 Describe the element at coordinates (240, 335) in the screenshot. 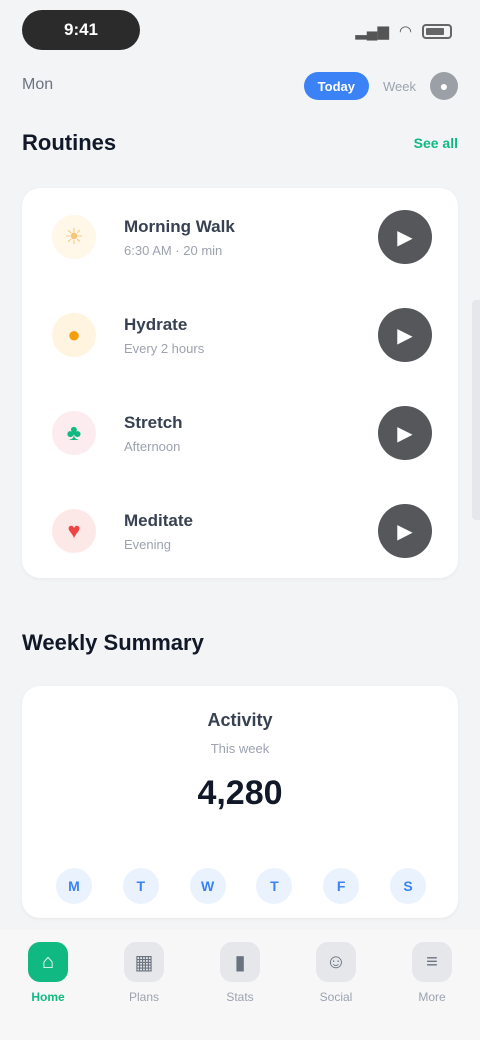

I see `list-item: ● Hydrate Every 2 hours ▶` at that location.